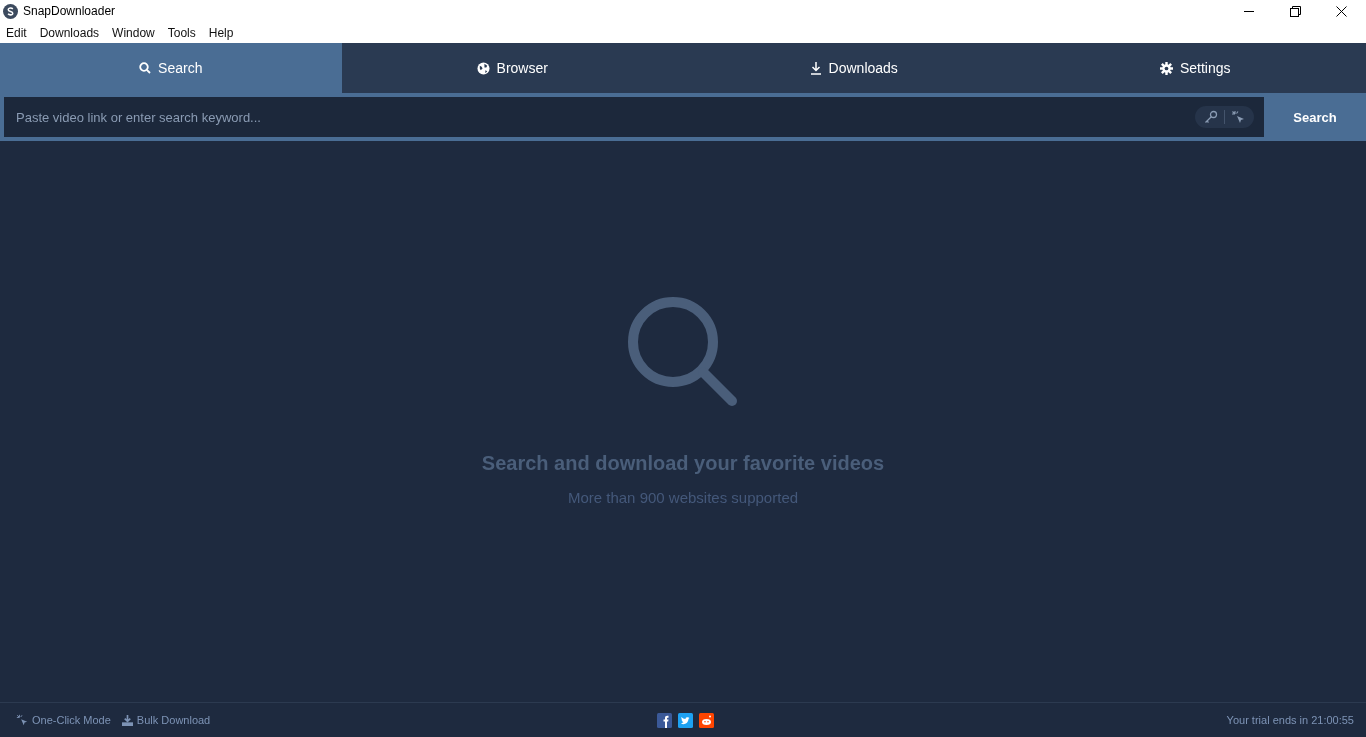  Describe the element at coordinates (664, 720) in the screenshot. I see `facebook-icon` at that location.